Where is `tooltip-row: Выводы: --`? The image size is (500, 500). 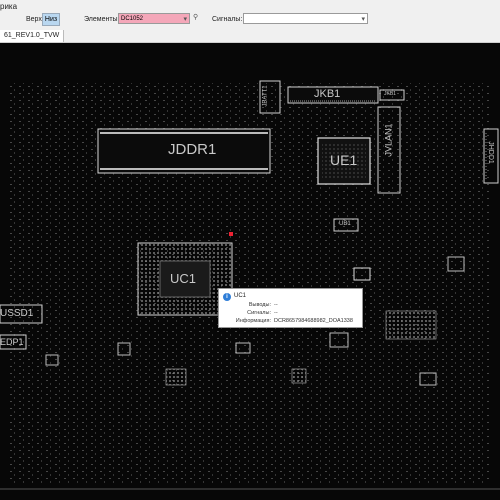 tooltip-row: Выводы: -- is located at coordinates (290, 306).